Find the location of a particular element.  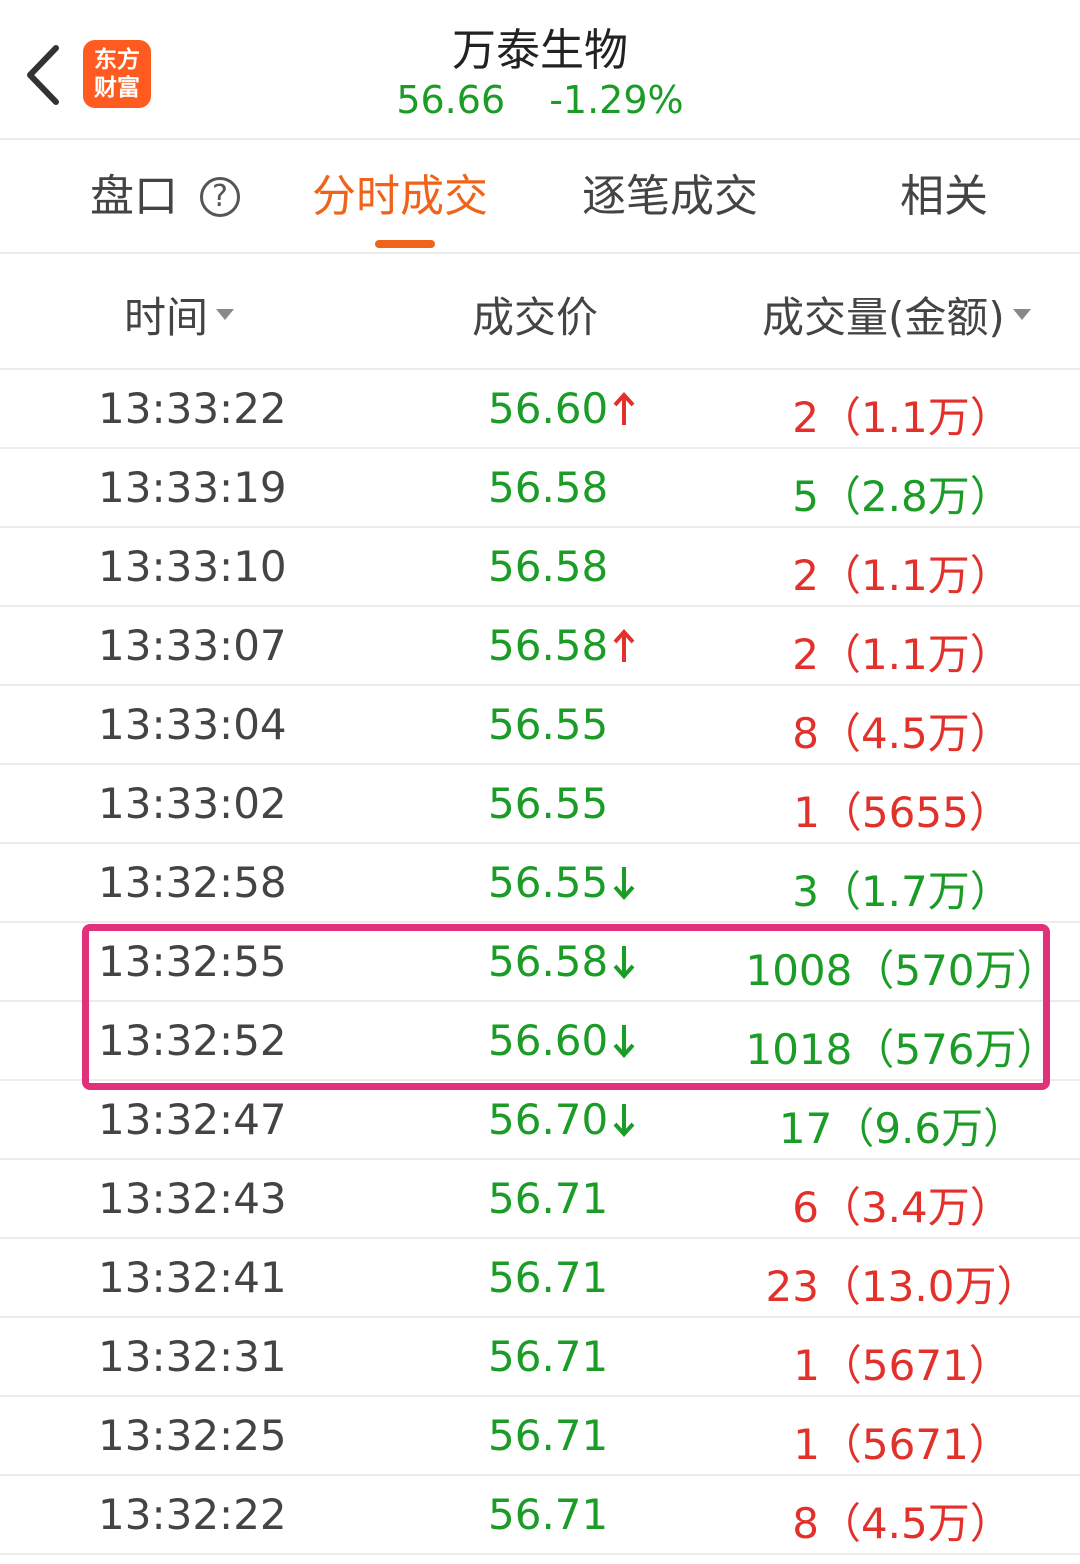

trade-time: 13:32:52 is located at coordinates (192, 1040).